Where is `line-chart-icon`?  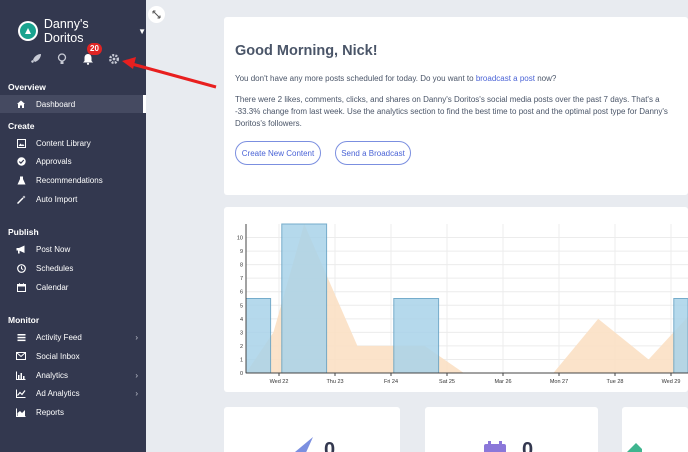 line-chart-icon is located at coordinates (21, 393).